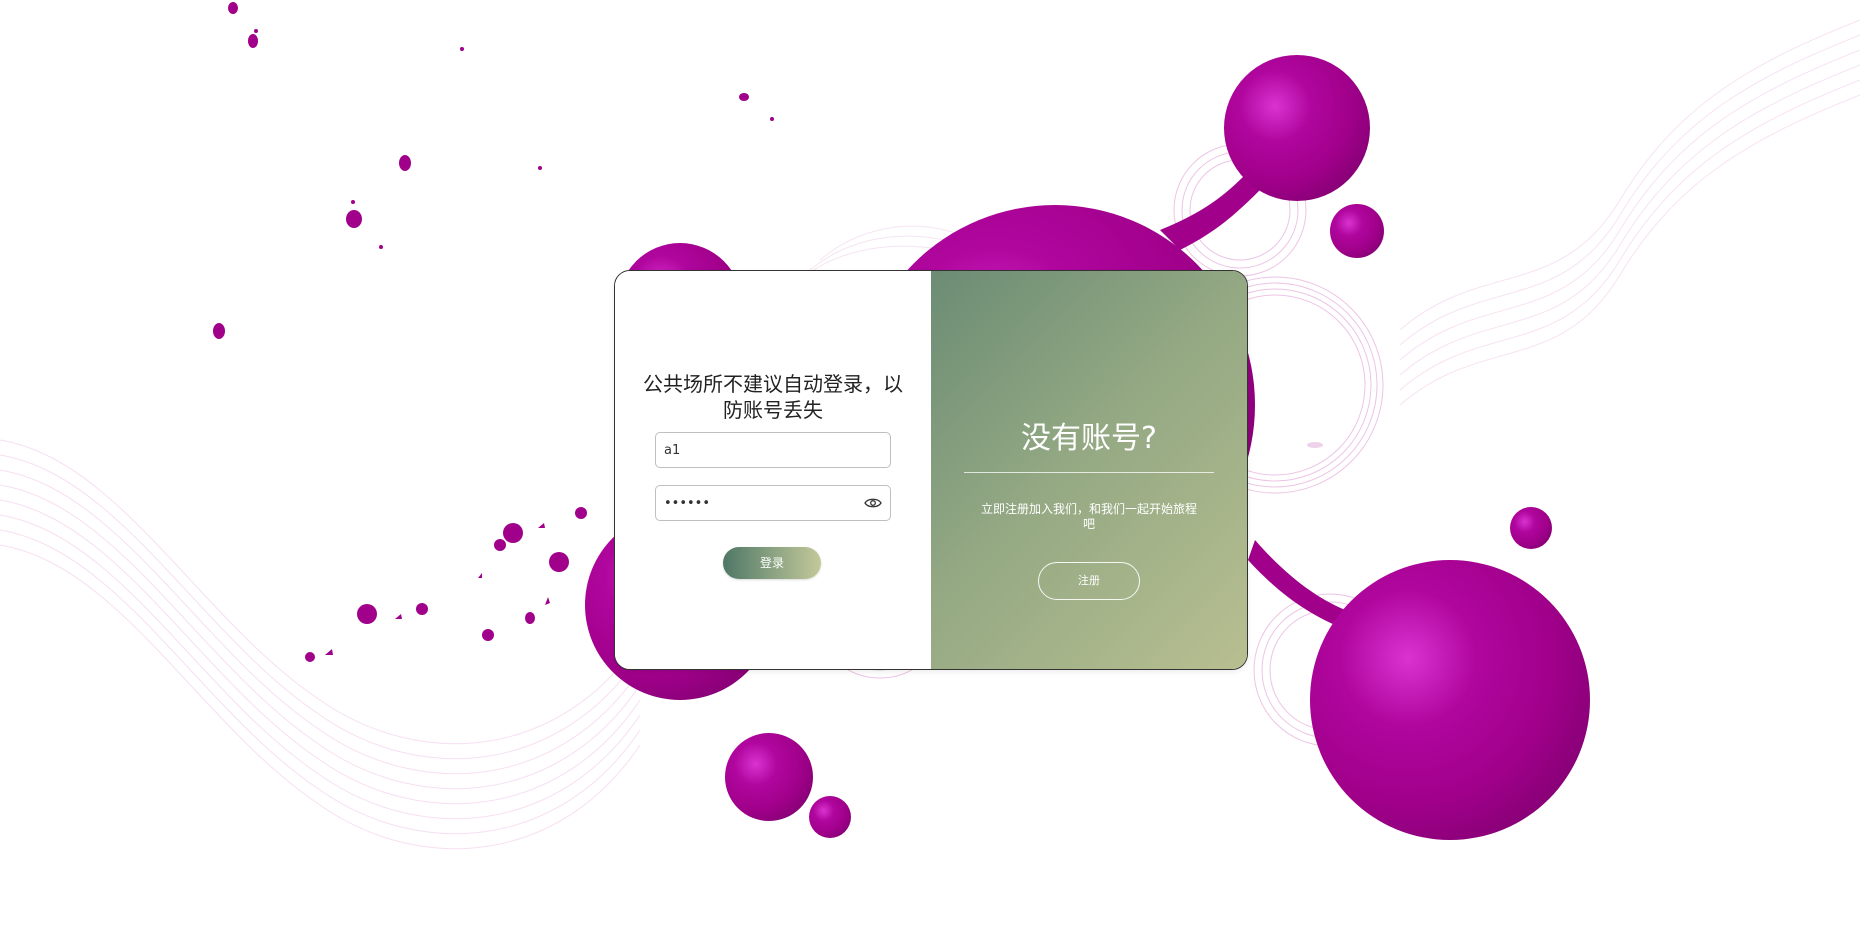 This screenshot has width=1860, height=938. I want to click on auto-login-notice: 公共场所不建议自动登录，以防账号丢失, so click(773, 397).